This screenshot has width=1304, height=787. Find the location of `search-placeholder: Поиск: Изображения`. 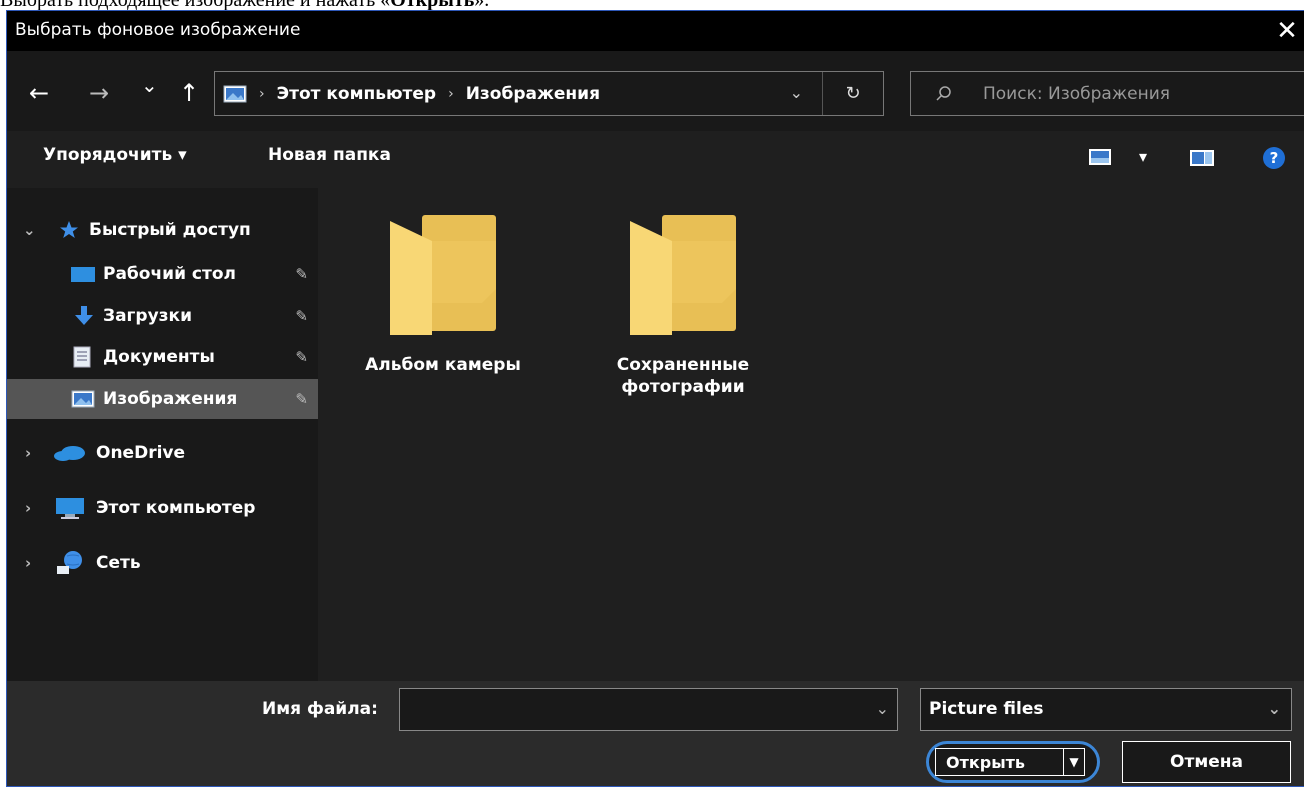

search-placeholder: Поиск: Изображения is located at coordinates (1076, 93).